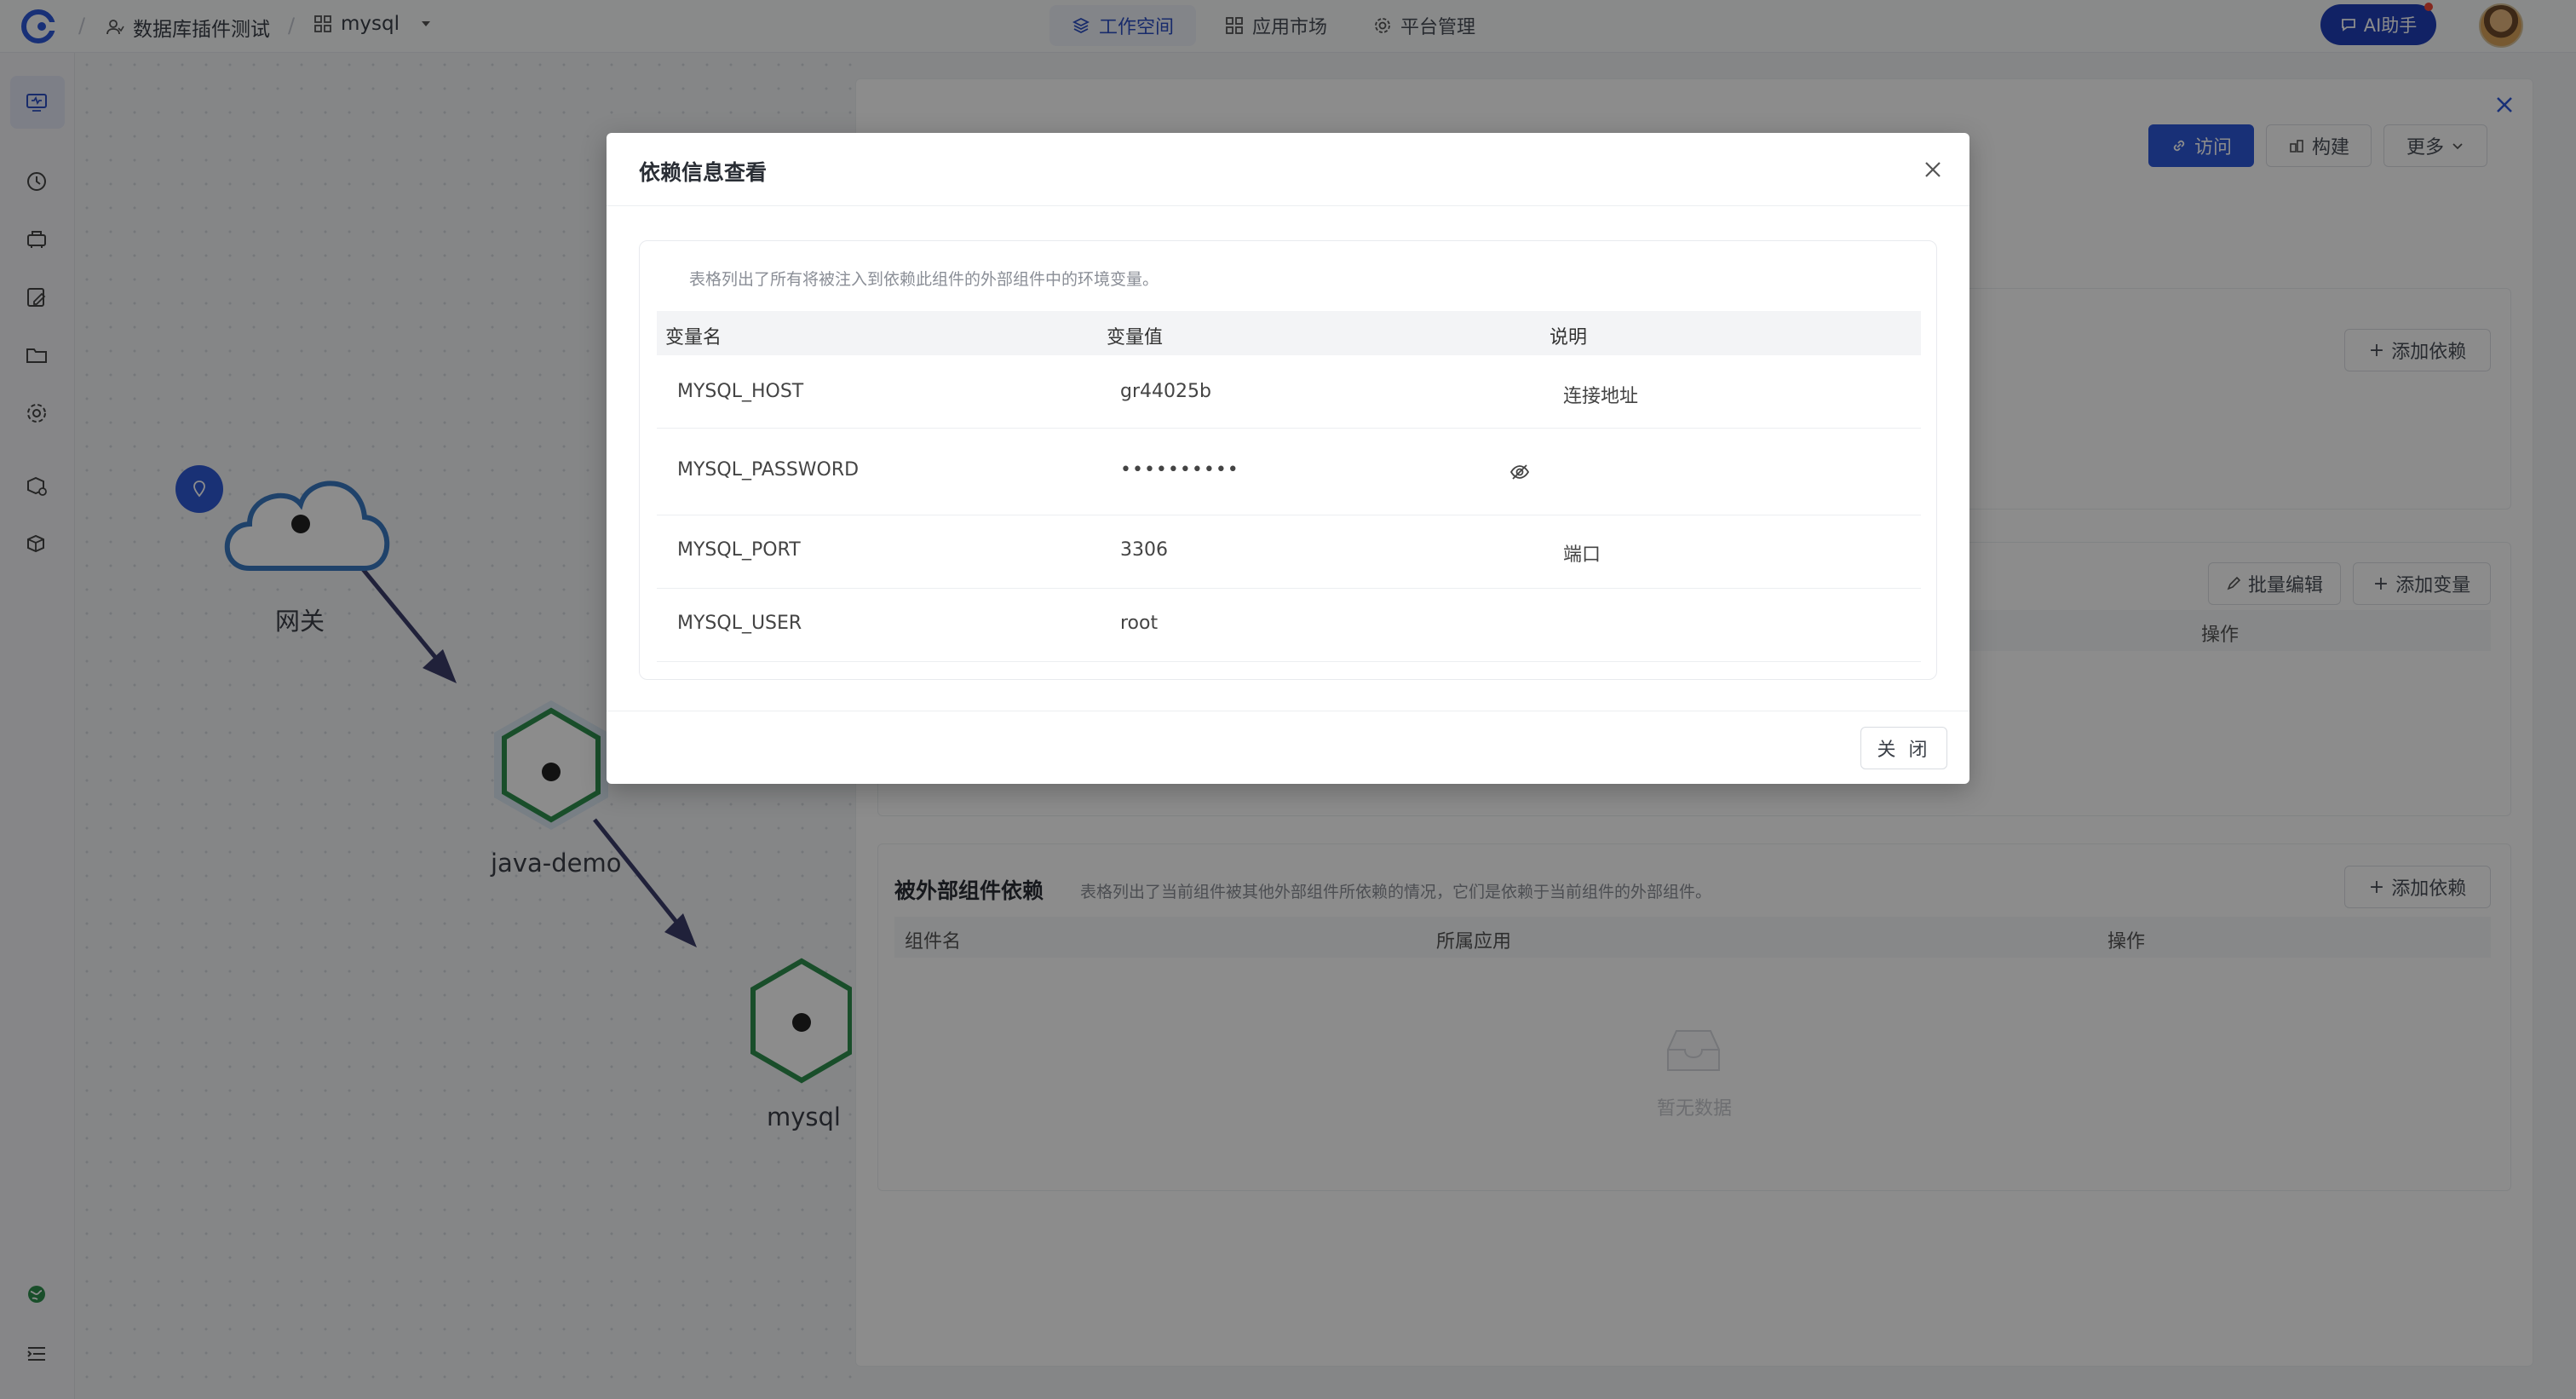 The width and height of the screenshot is (2576, 1399). I want to click on column-note: 说明, so click(1569, 337).